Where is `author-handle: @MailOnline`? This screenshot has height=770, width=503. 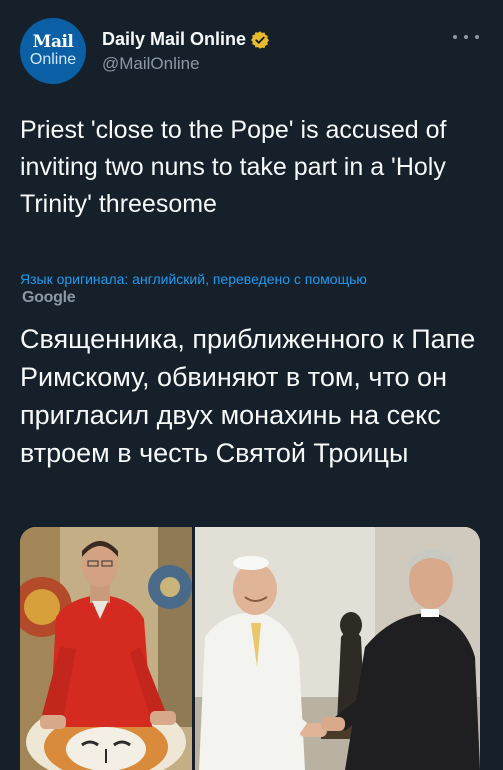 author-handle: @MailOnline is located at coordinates (186, 64).